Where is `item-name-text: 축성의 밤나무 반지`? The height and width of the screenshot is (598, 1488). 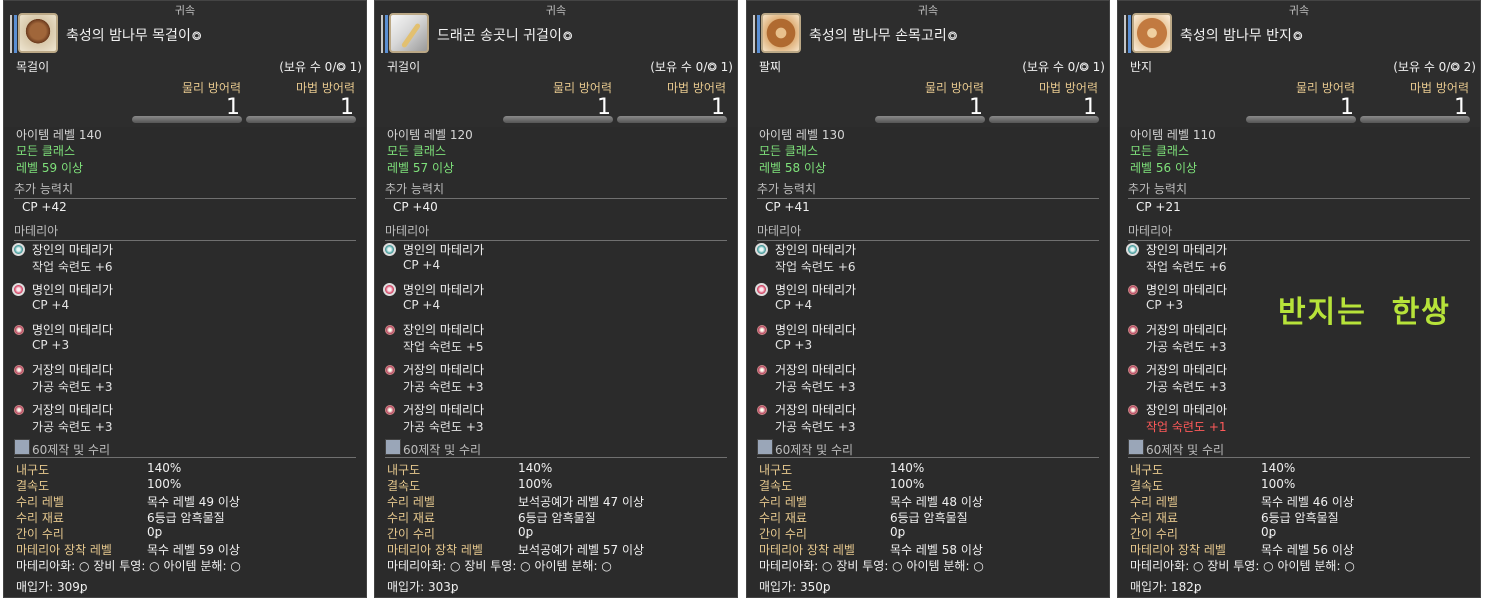
item-name-text: 축성의 밤나무 반지 is located at coordinates (1236, 36).